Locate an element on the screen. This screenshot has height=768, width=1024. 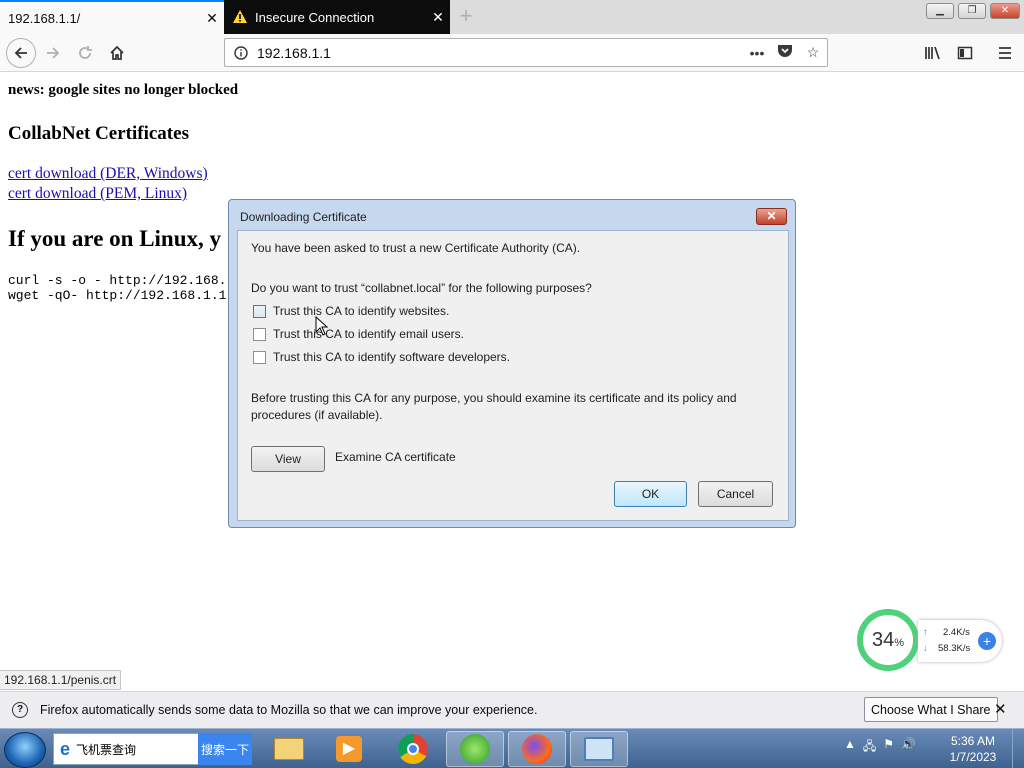
flag-icon: ⚑ is located at coordinates (888, 747).